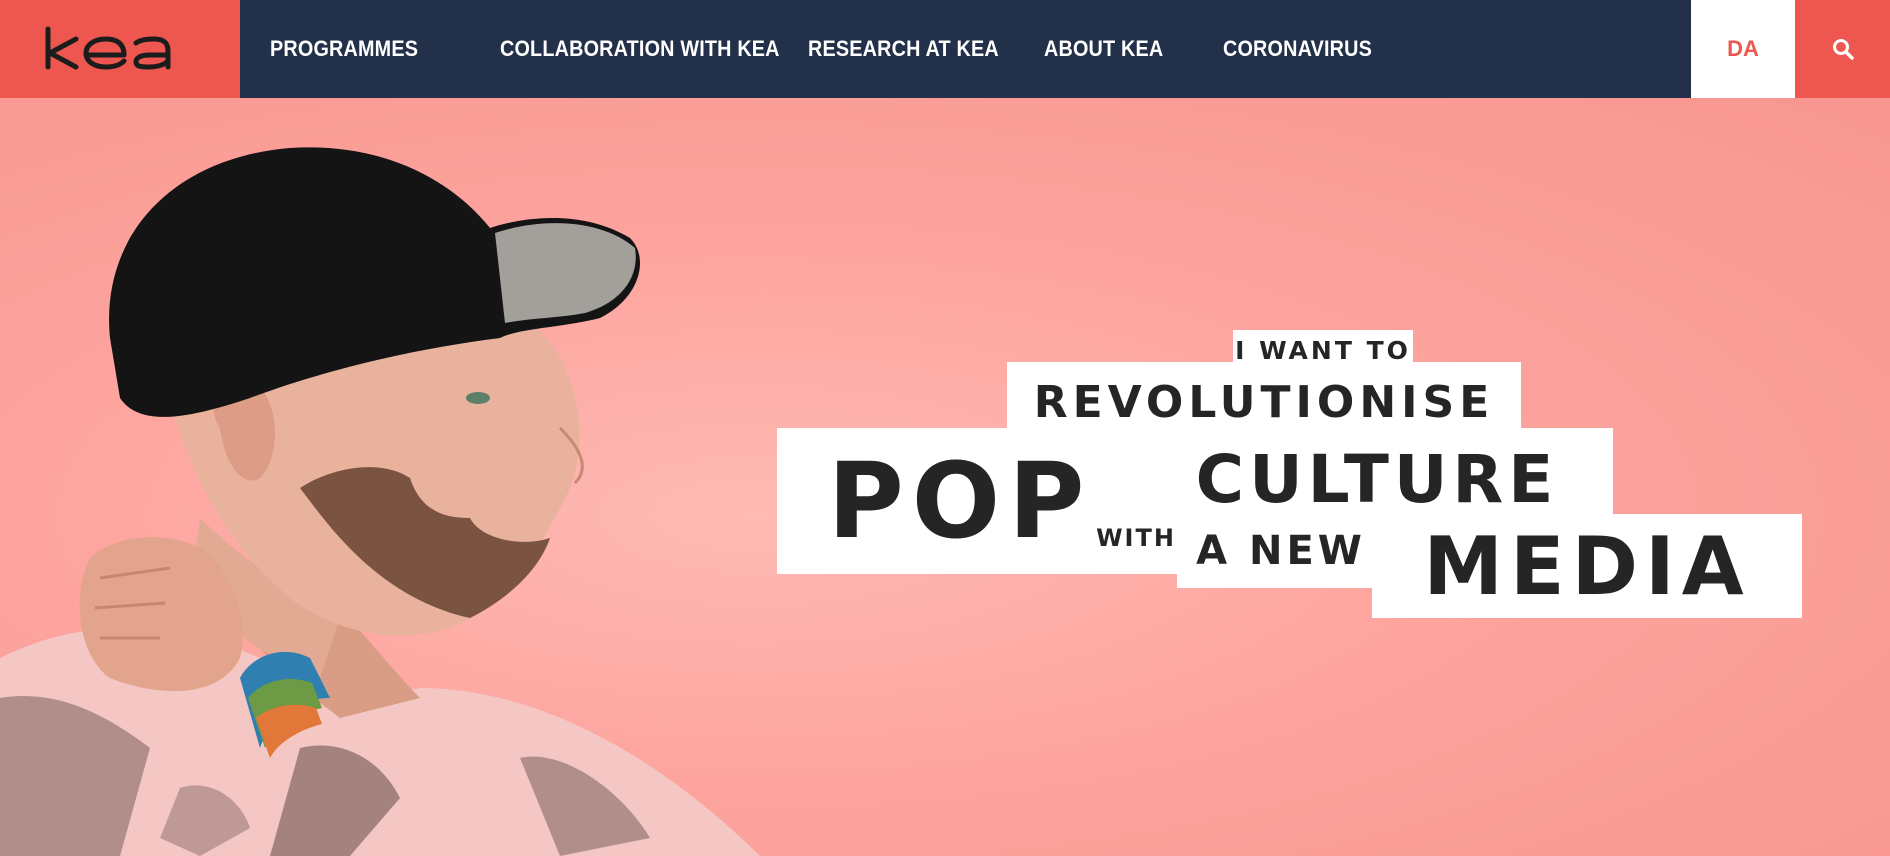 The height and width of the screenshot is (856, 1890). What do you see at coordinates (1743, 49) in the screenshot?
I see `language-switch-button: DA` at bounding box center [1743, 49].